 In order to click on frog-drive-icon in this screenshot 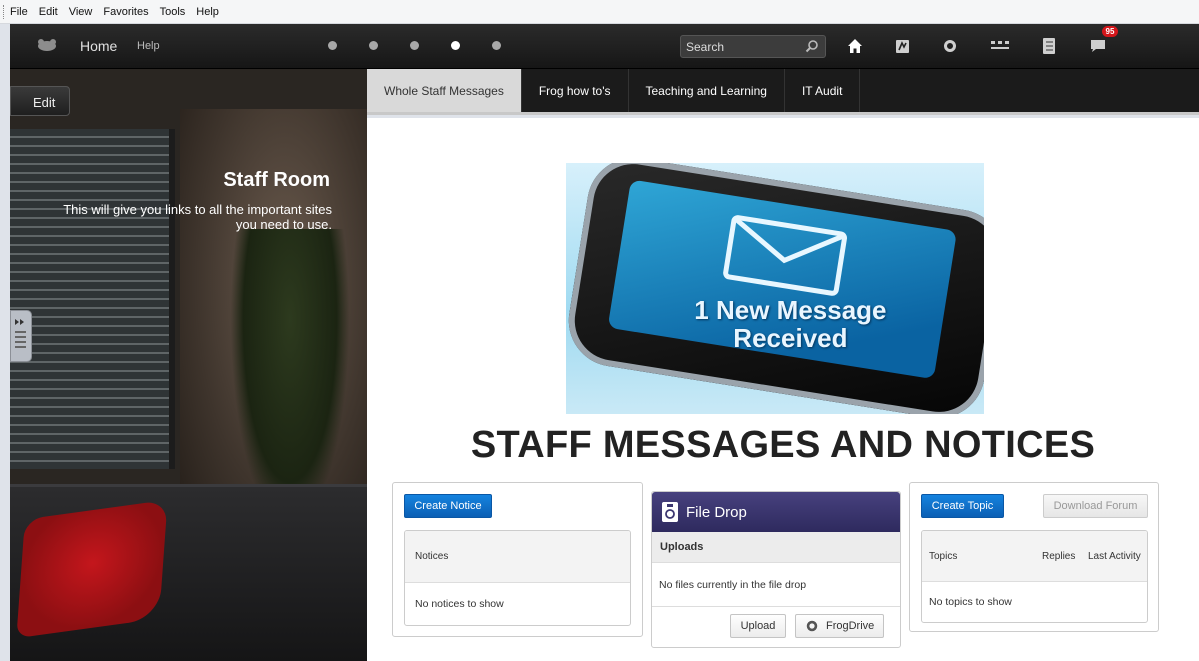, I will do `click(902, 46)`.